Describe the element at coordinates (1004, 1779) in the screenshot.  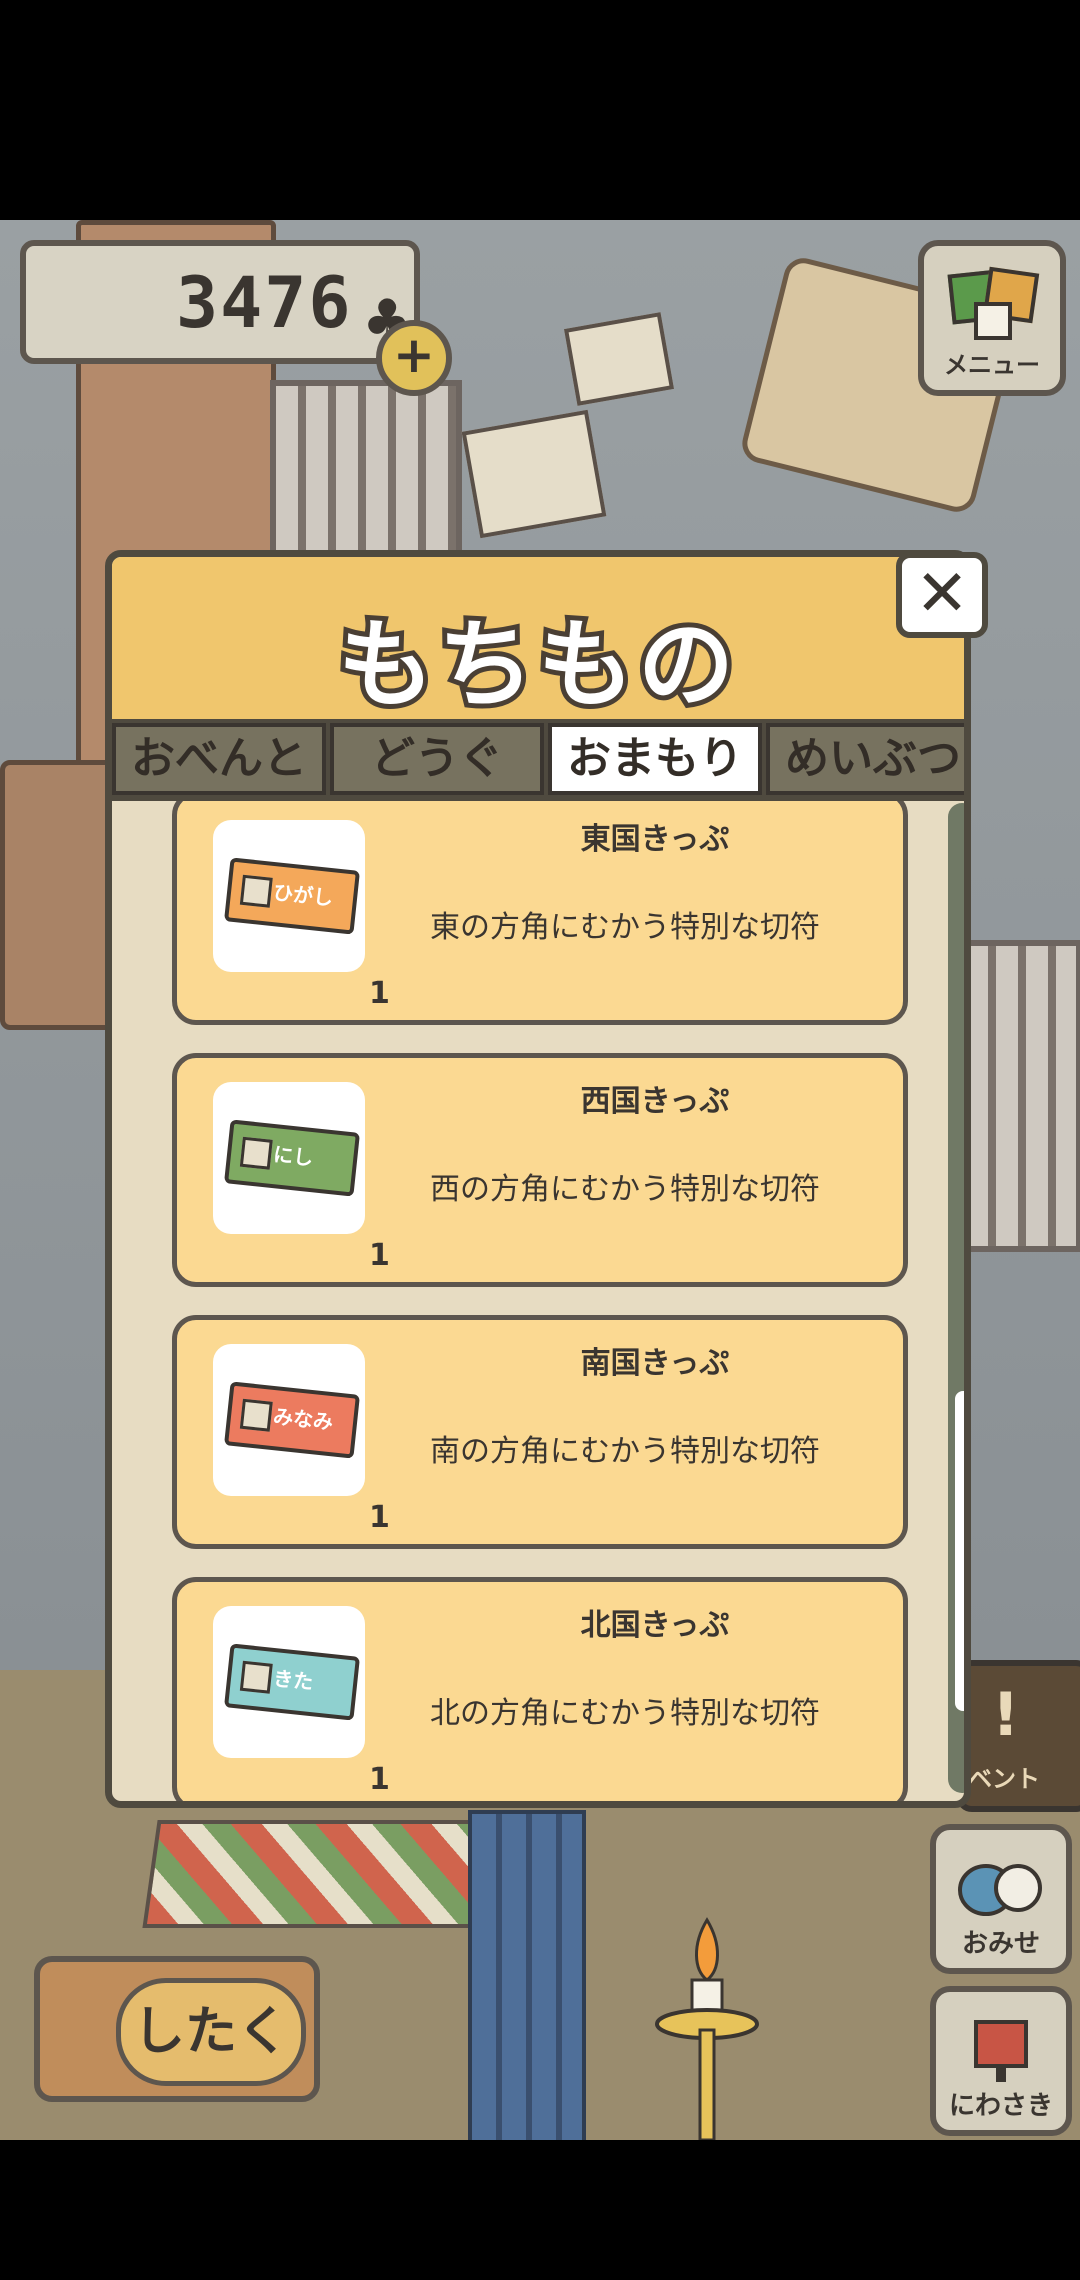
I see `event-label: ベント` at that location.